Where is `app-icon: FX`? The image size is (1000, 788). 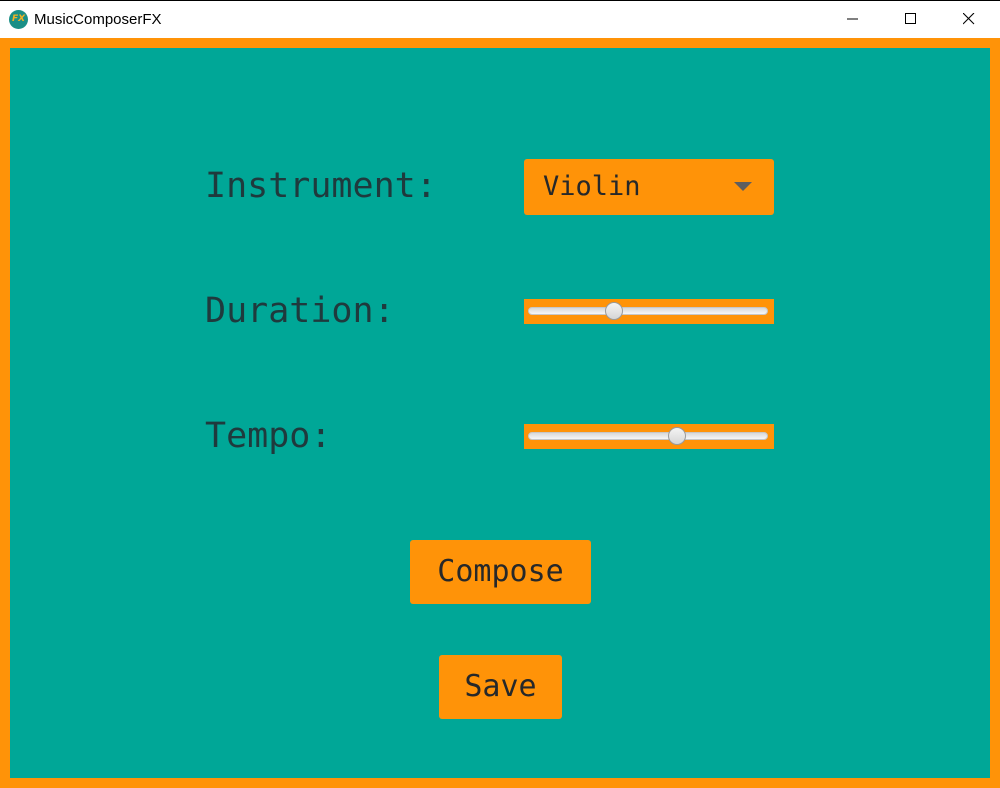 app-icon: FX is located at coordinates (18, 19).